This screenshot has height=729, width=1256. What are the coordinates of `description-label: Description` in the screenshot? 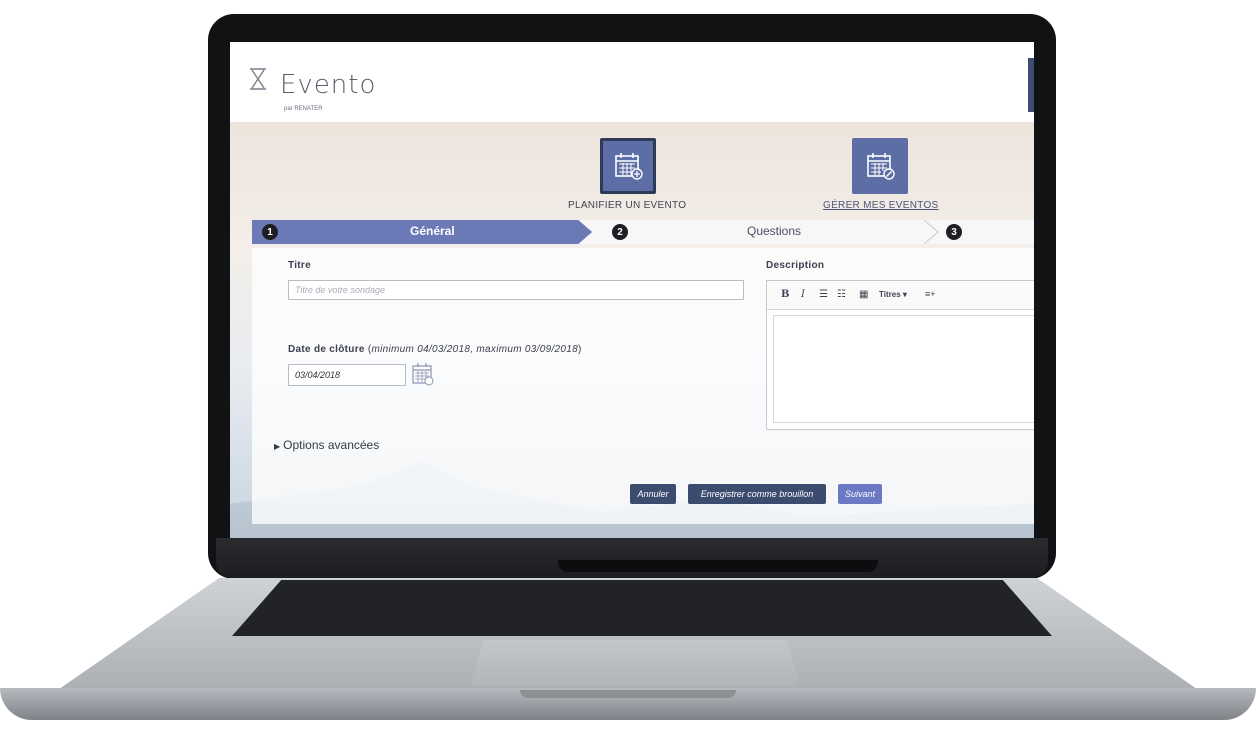 It's located at (795, 265).